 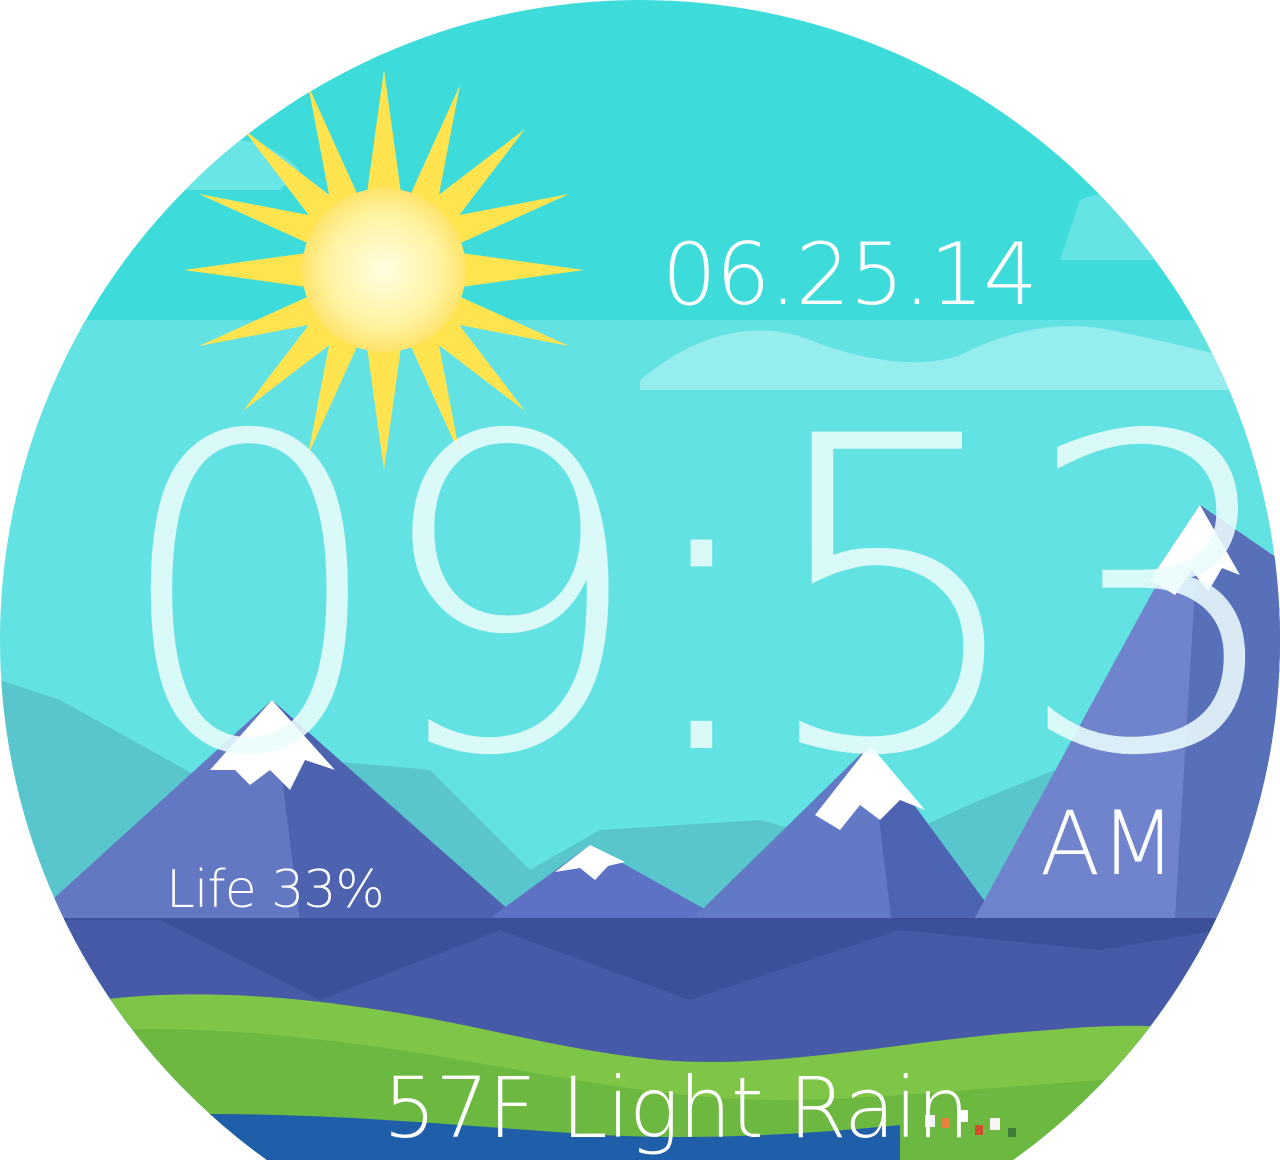 What do you see at coordinates (1108, 843) in the screenshot?
I see `ampm-label: AM` at bounding box center [1108, 843].